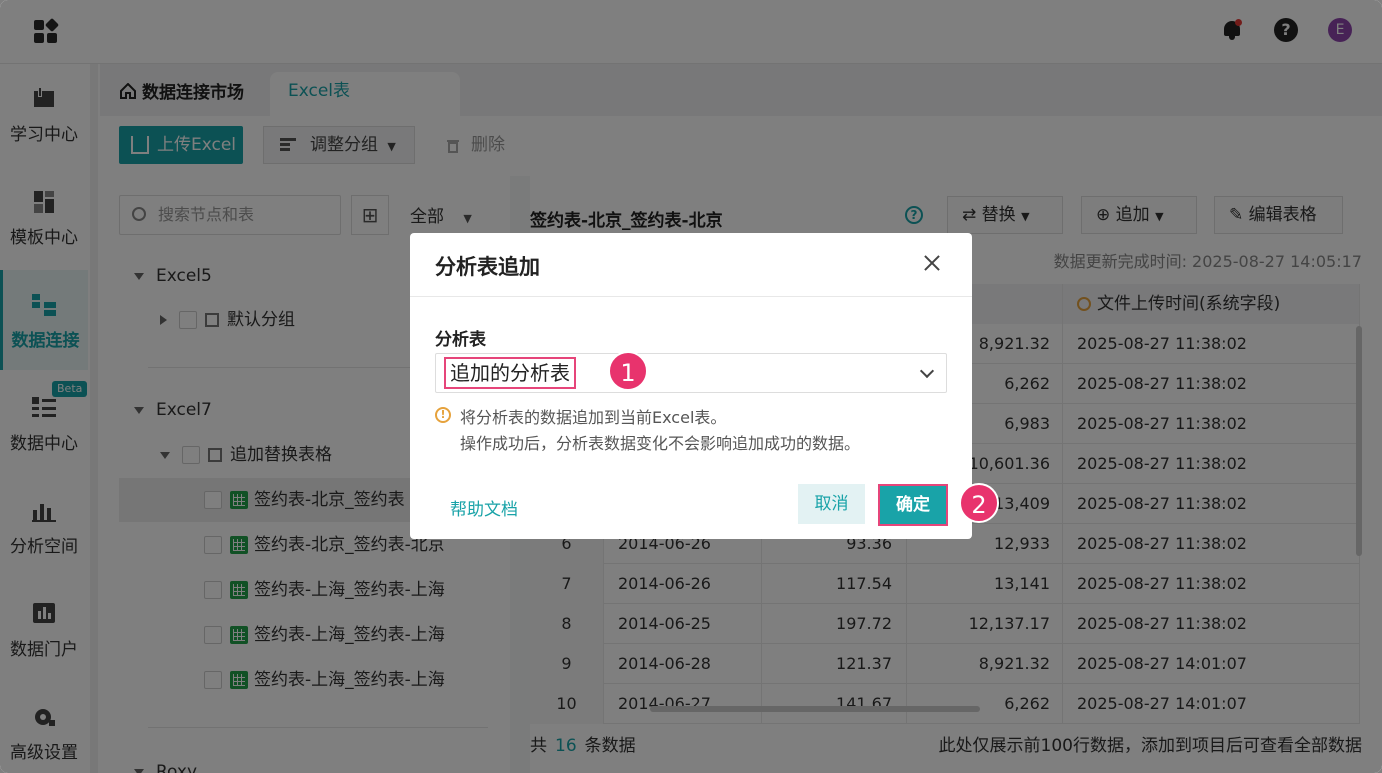 Image resolution: width=1382 pixels, height=773 pixels. Describe the element at coordinates (979, 503) in the screenshot. I see `step-badge-2: 2` at that location.